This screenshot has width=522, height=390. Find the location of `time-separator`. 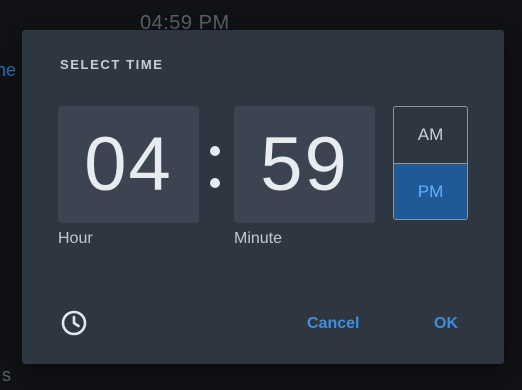

time-separator is located at coordinates (215, 167).